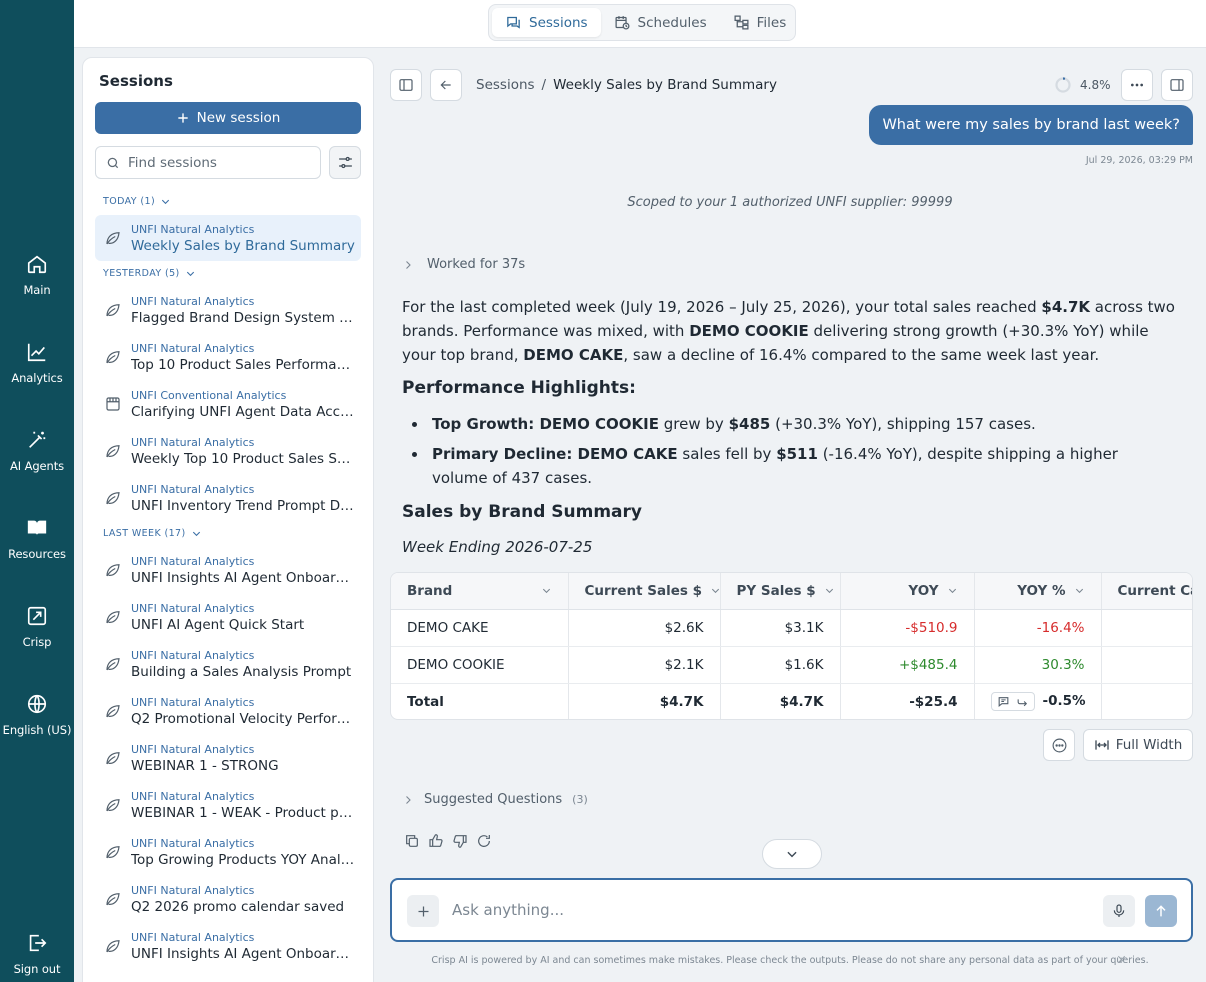 Image resolution: width=1206 pixels, height=982 pixels. What do you see at coordinates (406, 85) in the screenshot?
I see `toggle-sidebar-button` at bounding box center [406, 85].